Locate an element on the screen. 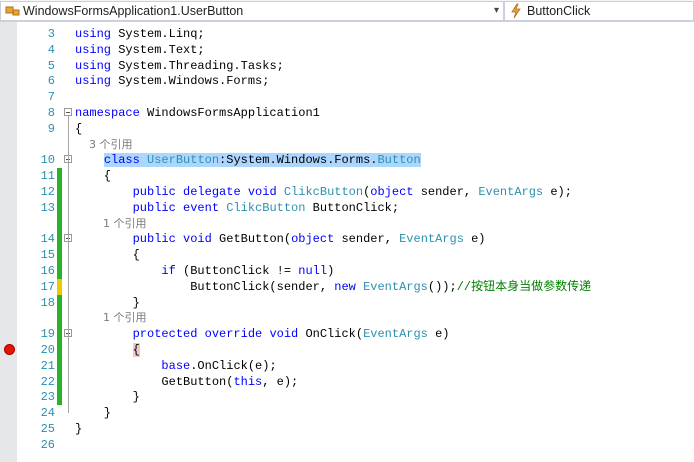  line-number: 12 is located at coordinates (47, 192).